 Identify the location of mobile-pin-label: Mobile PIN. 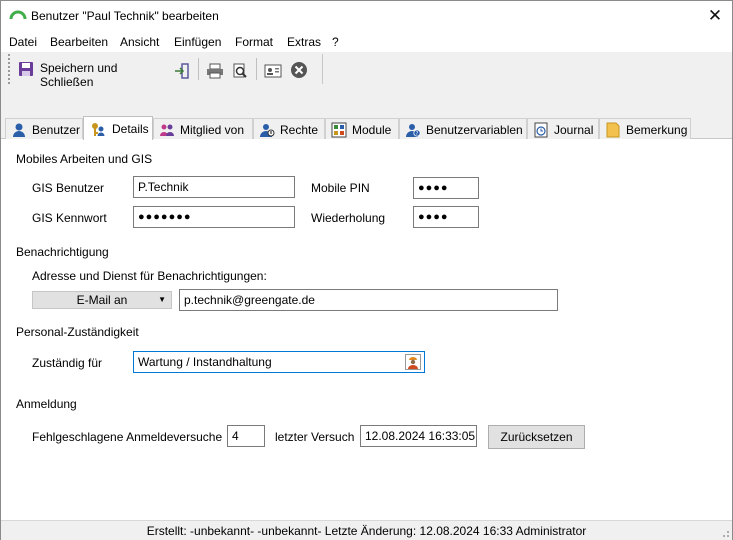
(340, 188).